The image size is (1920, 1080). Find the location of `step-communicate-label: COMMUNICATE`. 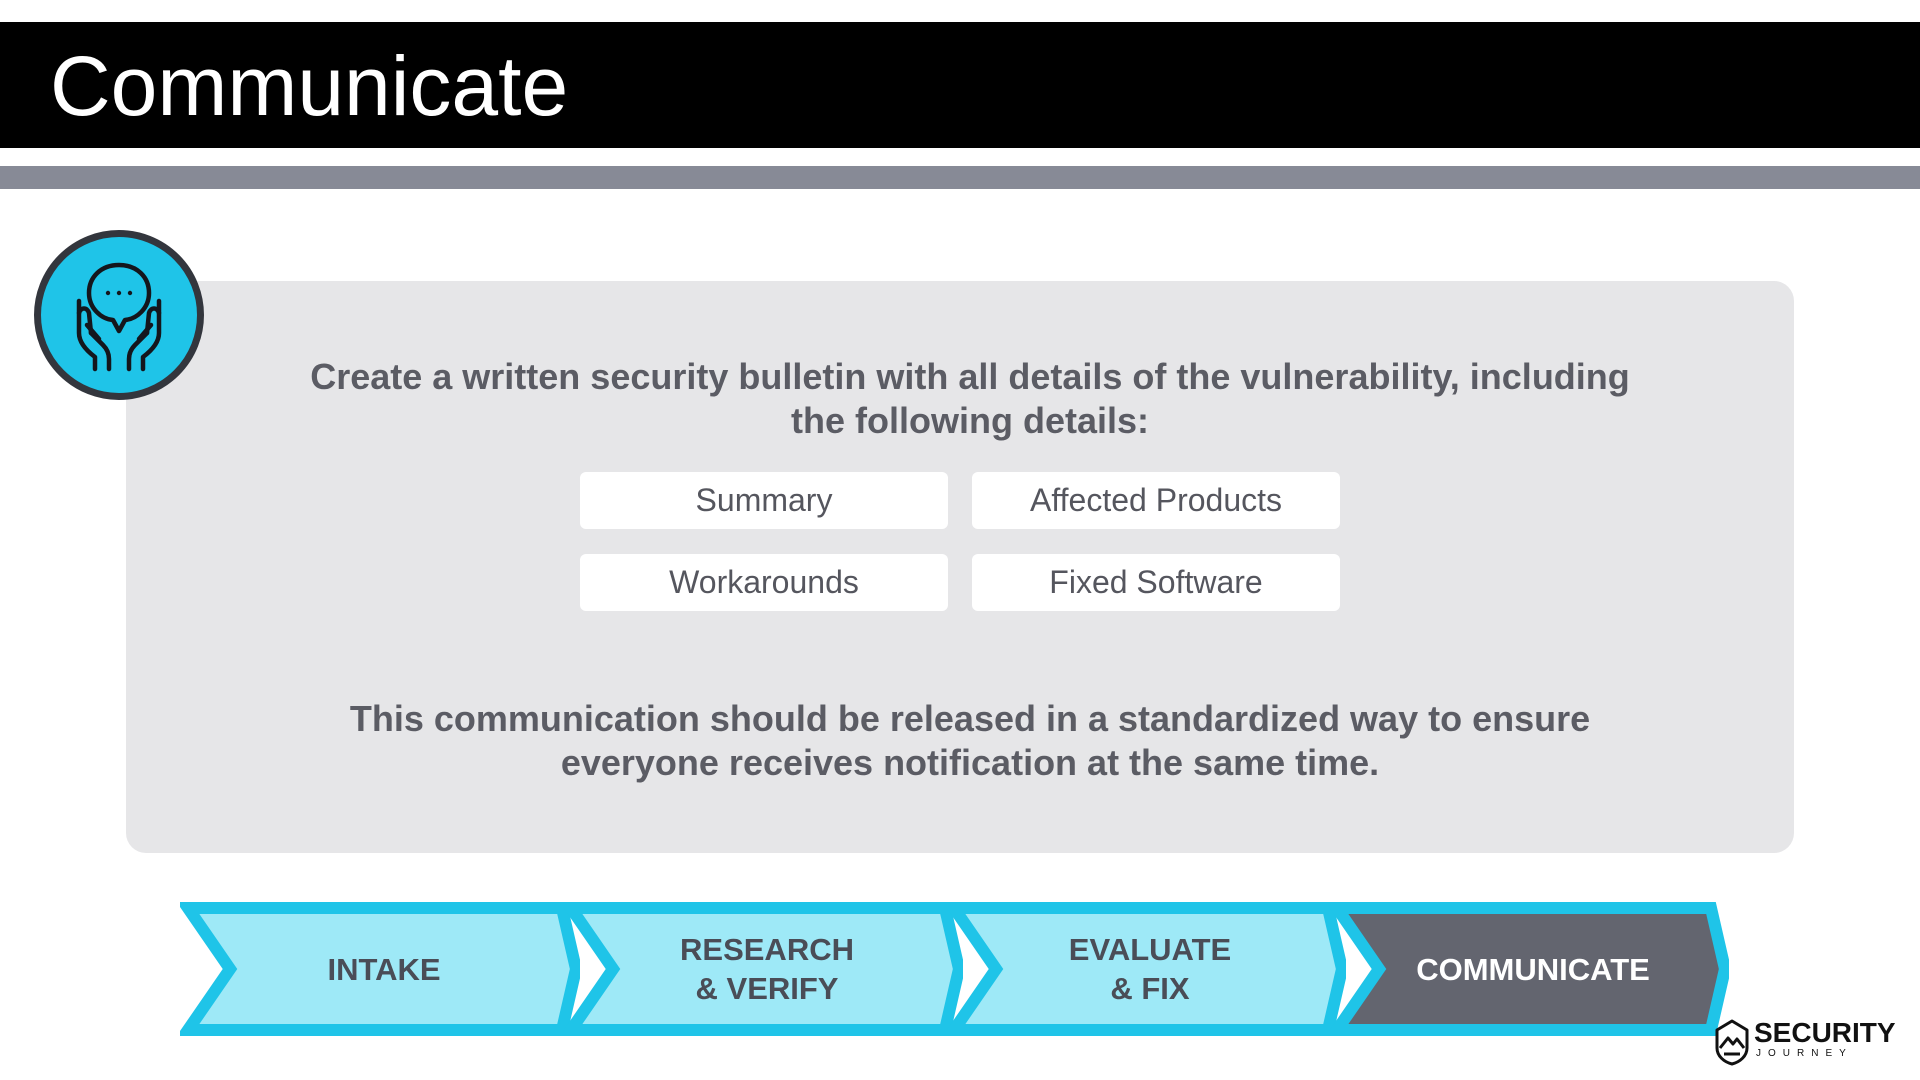

step-communicate-label: COMMUNICATE is located at coordinates (1533, 969).